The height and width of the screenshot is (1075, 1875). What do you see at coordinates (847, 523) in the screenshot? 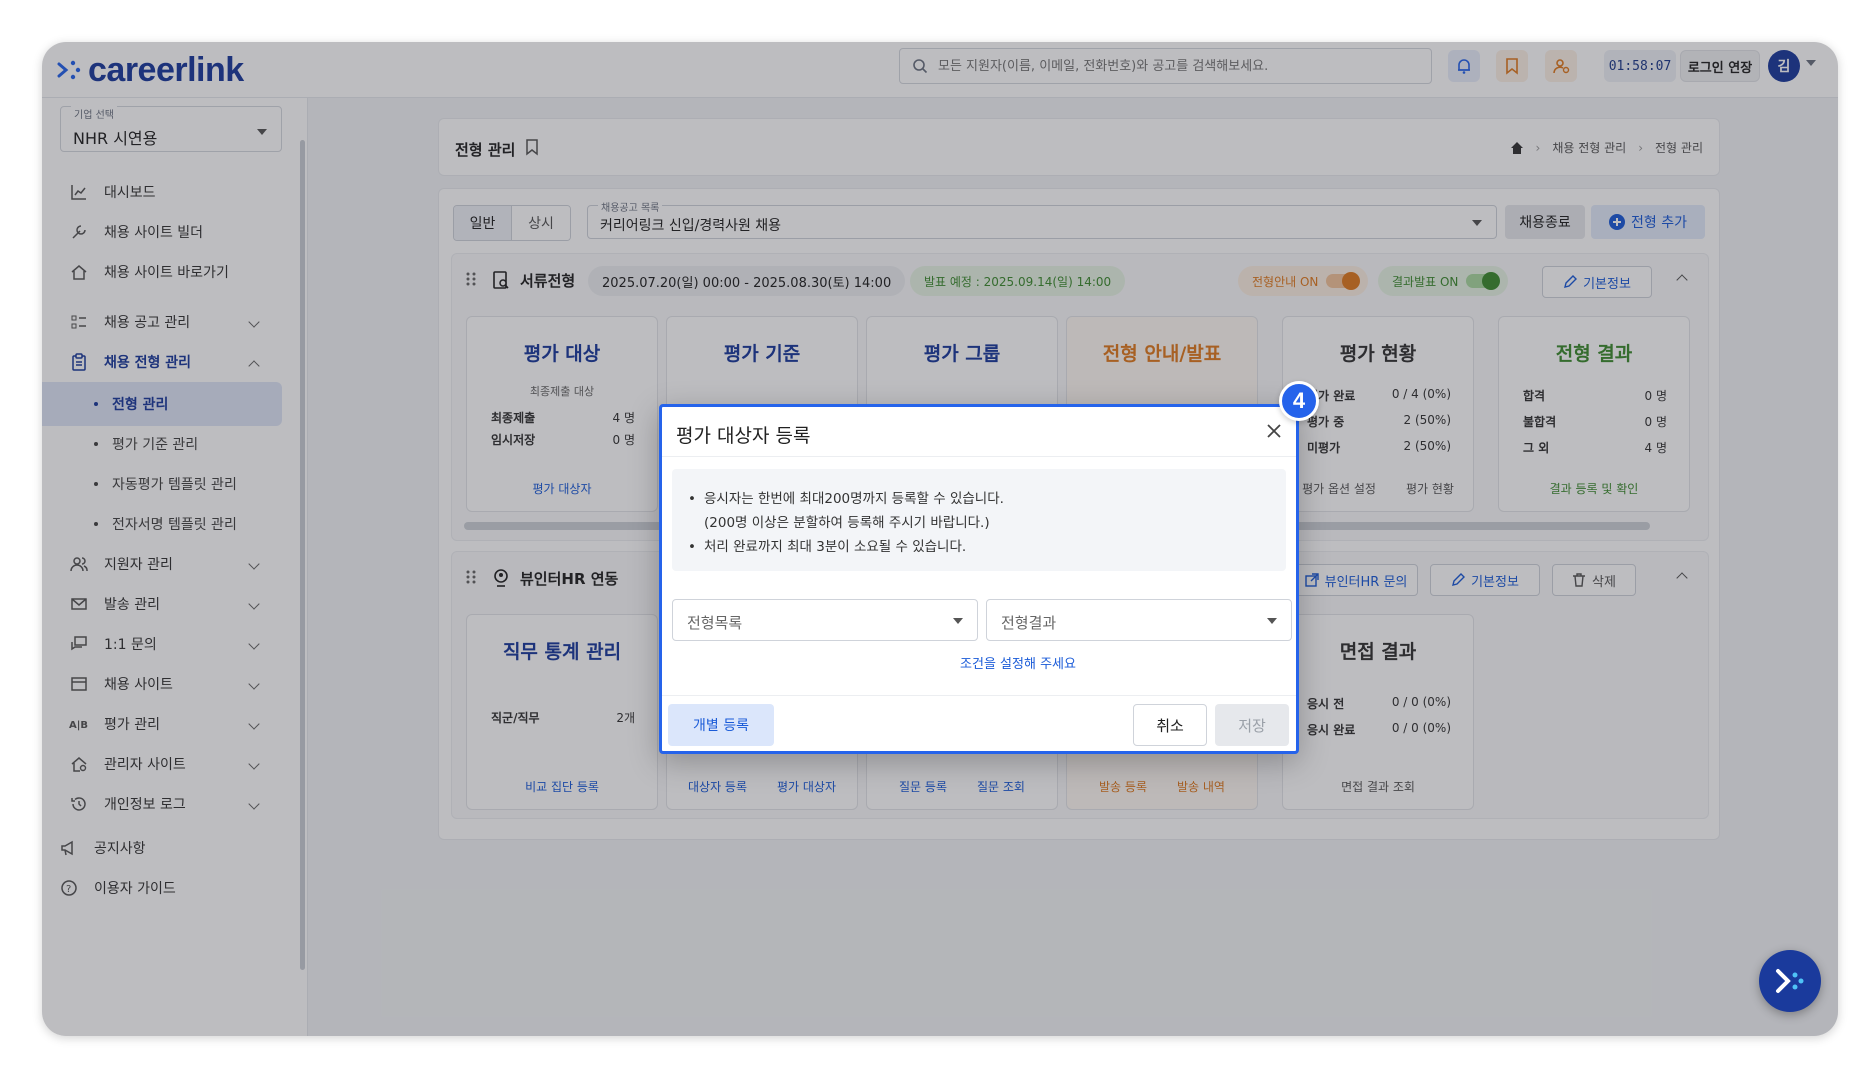
I see `notice-text: (200명 이상은 분할하여 등록해 주시기 바랍니다.)` at bounding box center [847, 523].